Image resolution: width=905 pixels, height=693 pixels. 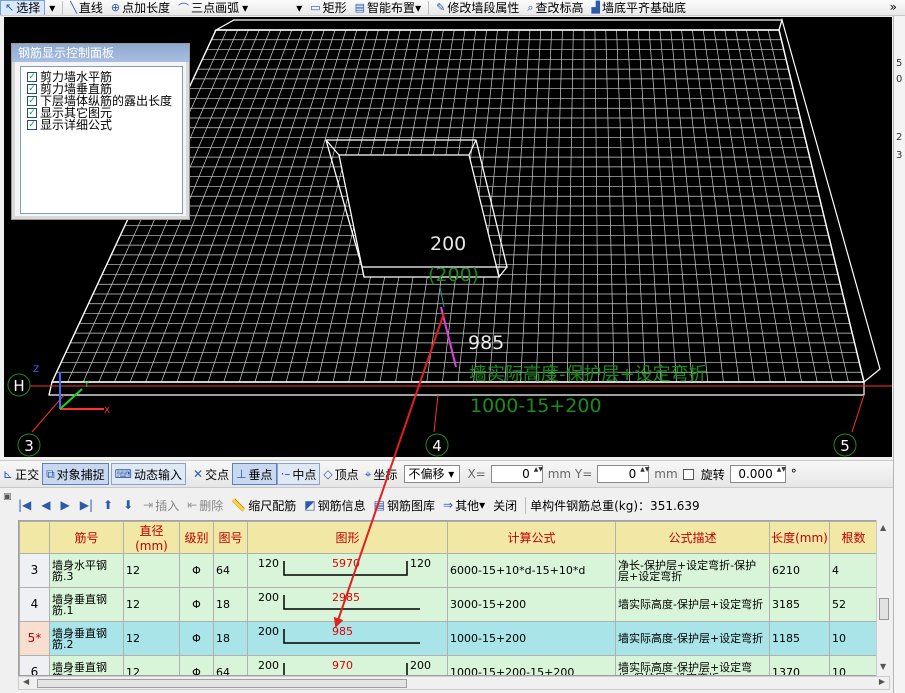 I want to click on rotate-checkbox, so click(x=688, y=474).